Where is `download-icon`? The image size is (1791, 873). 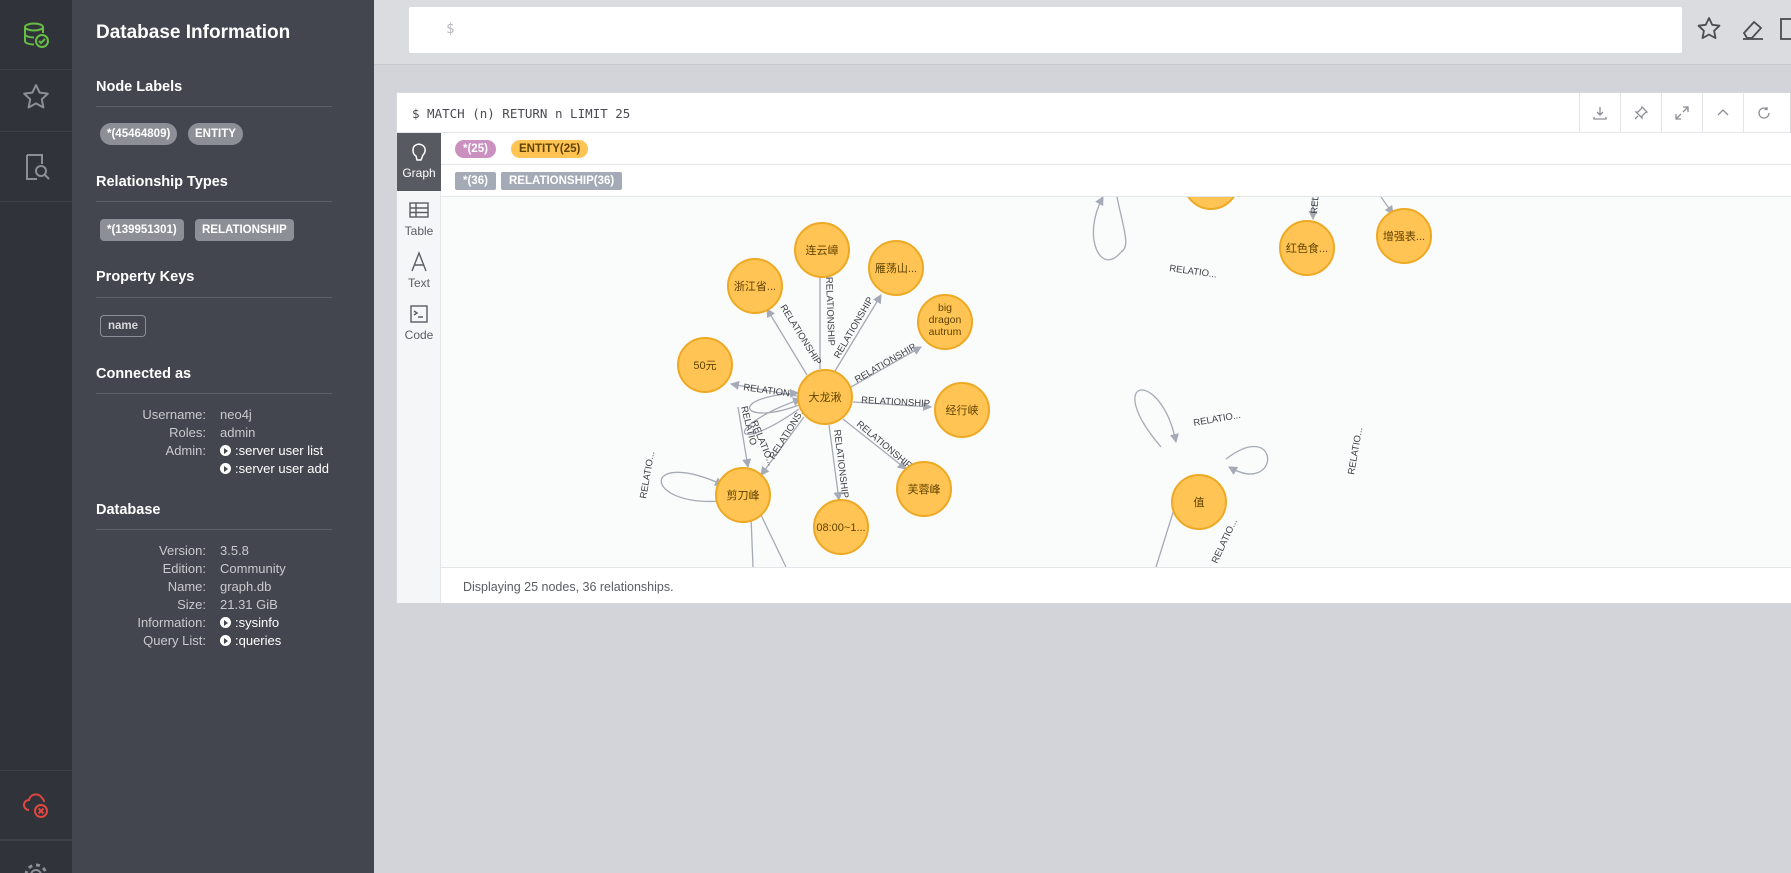 download-icon is located at coordinates (1599, 113).